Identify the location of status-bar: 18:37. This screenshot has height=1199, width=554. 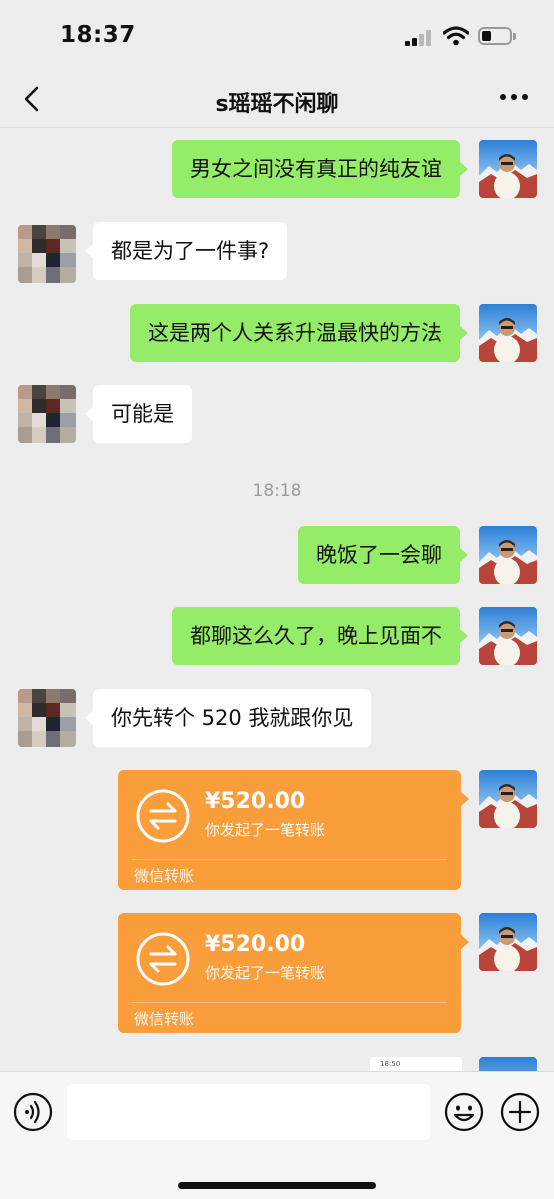
(277, 35).